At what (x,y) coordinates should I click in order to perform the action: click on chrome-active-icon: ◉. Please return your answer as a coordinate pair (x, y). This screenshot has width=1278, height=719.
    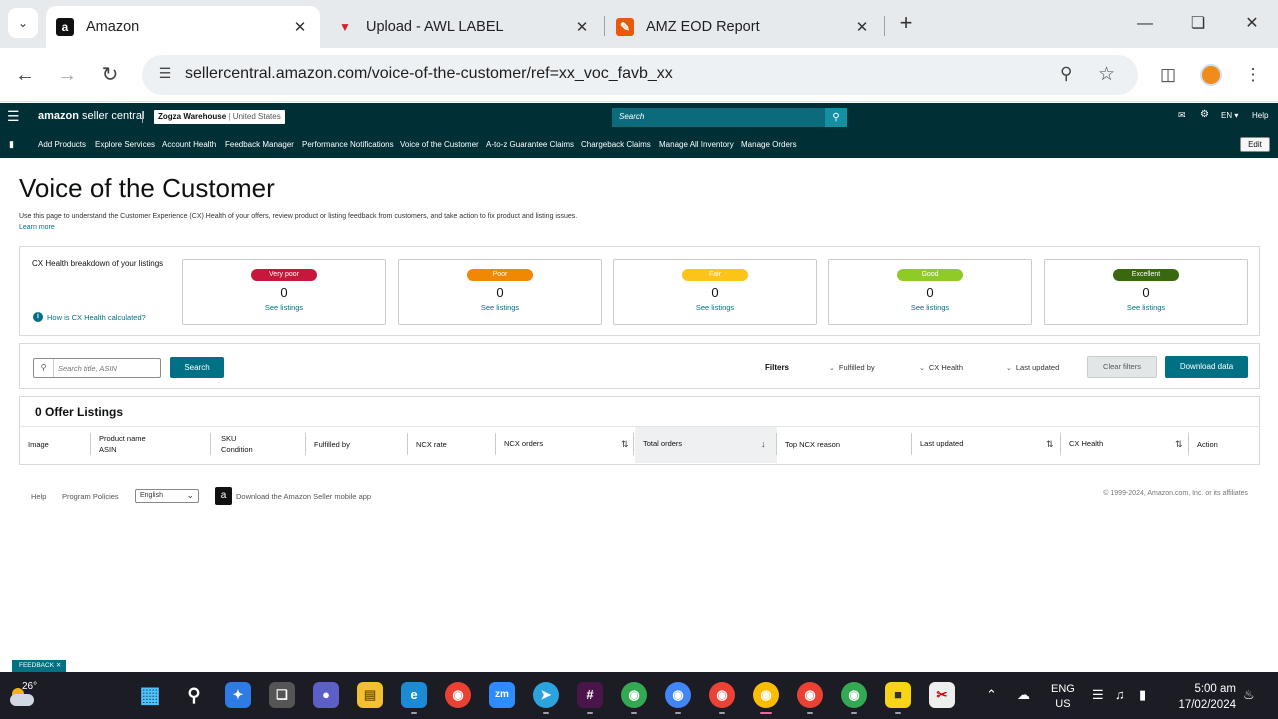
    Looking at the image, I should click on (766, 695).